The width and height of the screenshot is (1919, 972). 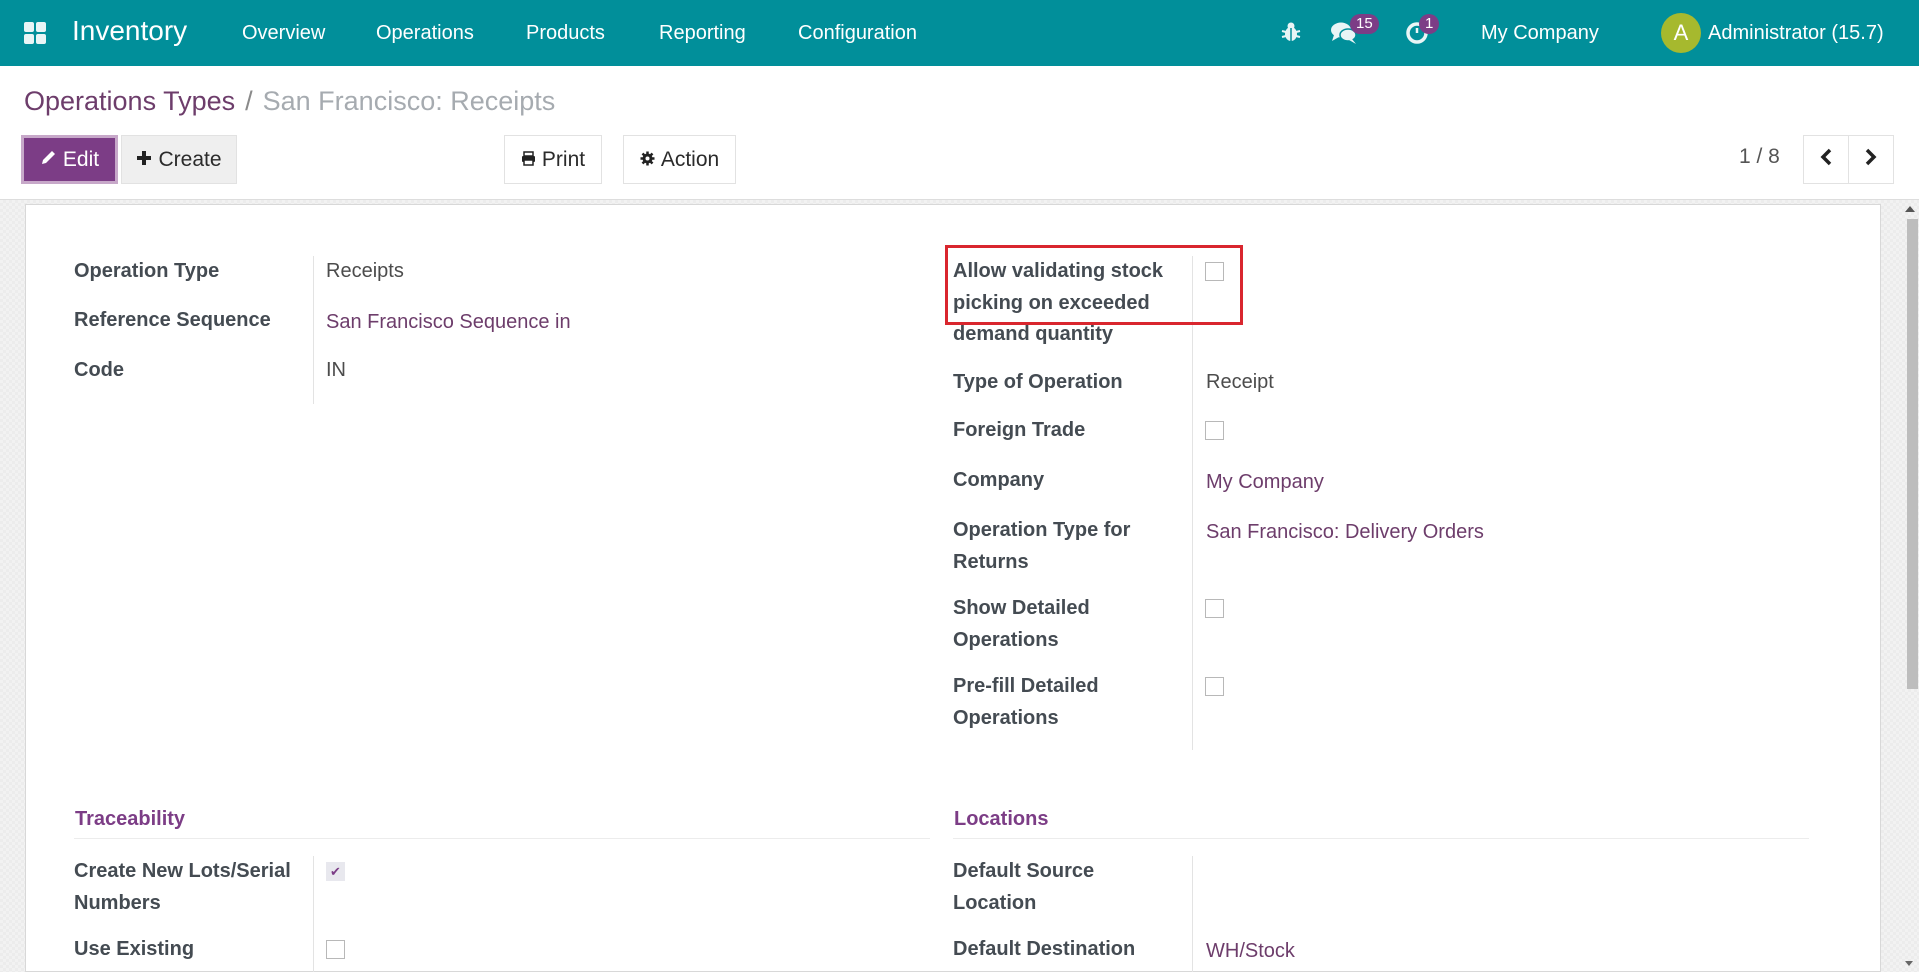 What do you see at coordinates (335, 949) in the screenshot?
I see `use-existing-checkbox` at bounding box center [335, 949].